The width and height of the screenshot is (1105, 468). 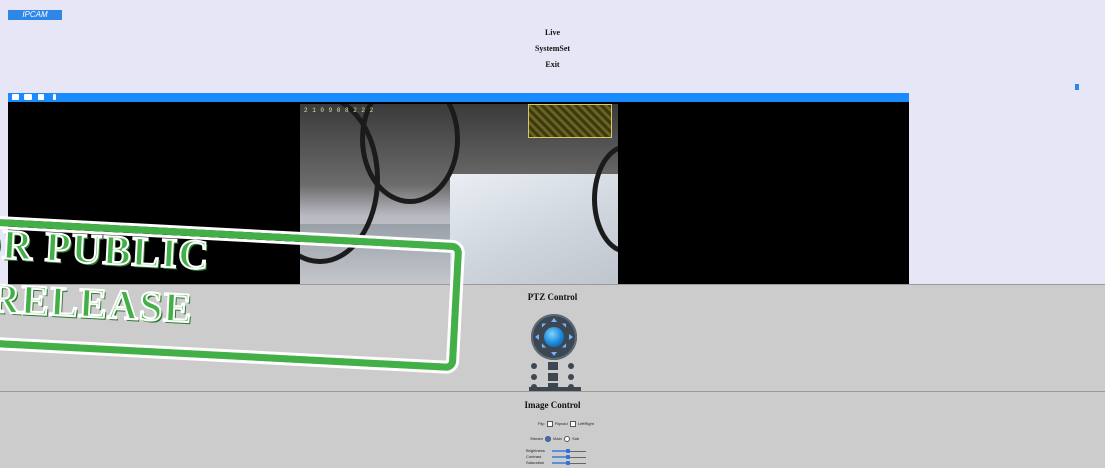 I want to click on stamp-line-2: RELEASE, so click(x=97, y=304).